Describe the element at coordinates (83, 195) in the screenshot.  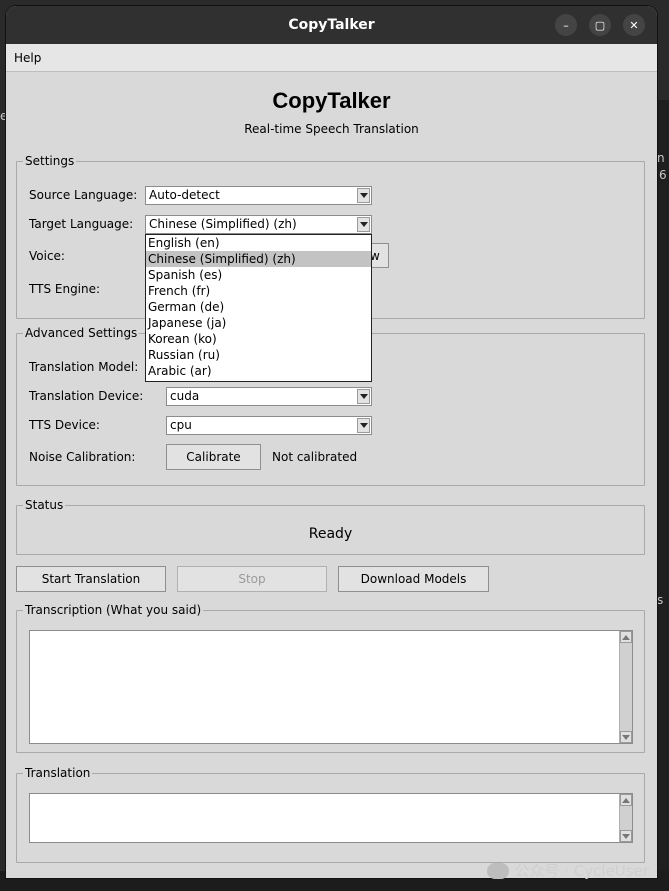
I see `source-language-label: Source Language:` at that location.